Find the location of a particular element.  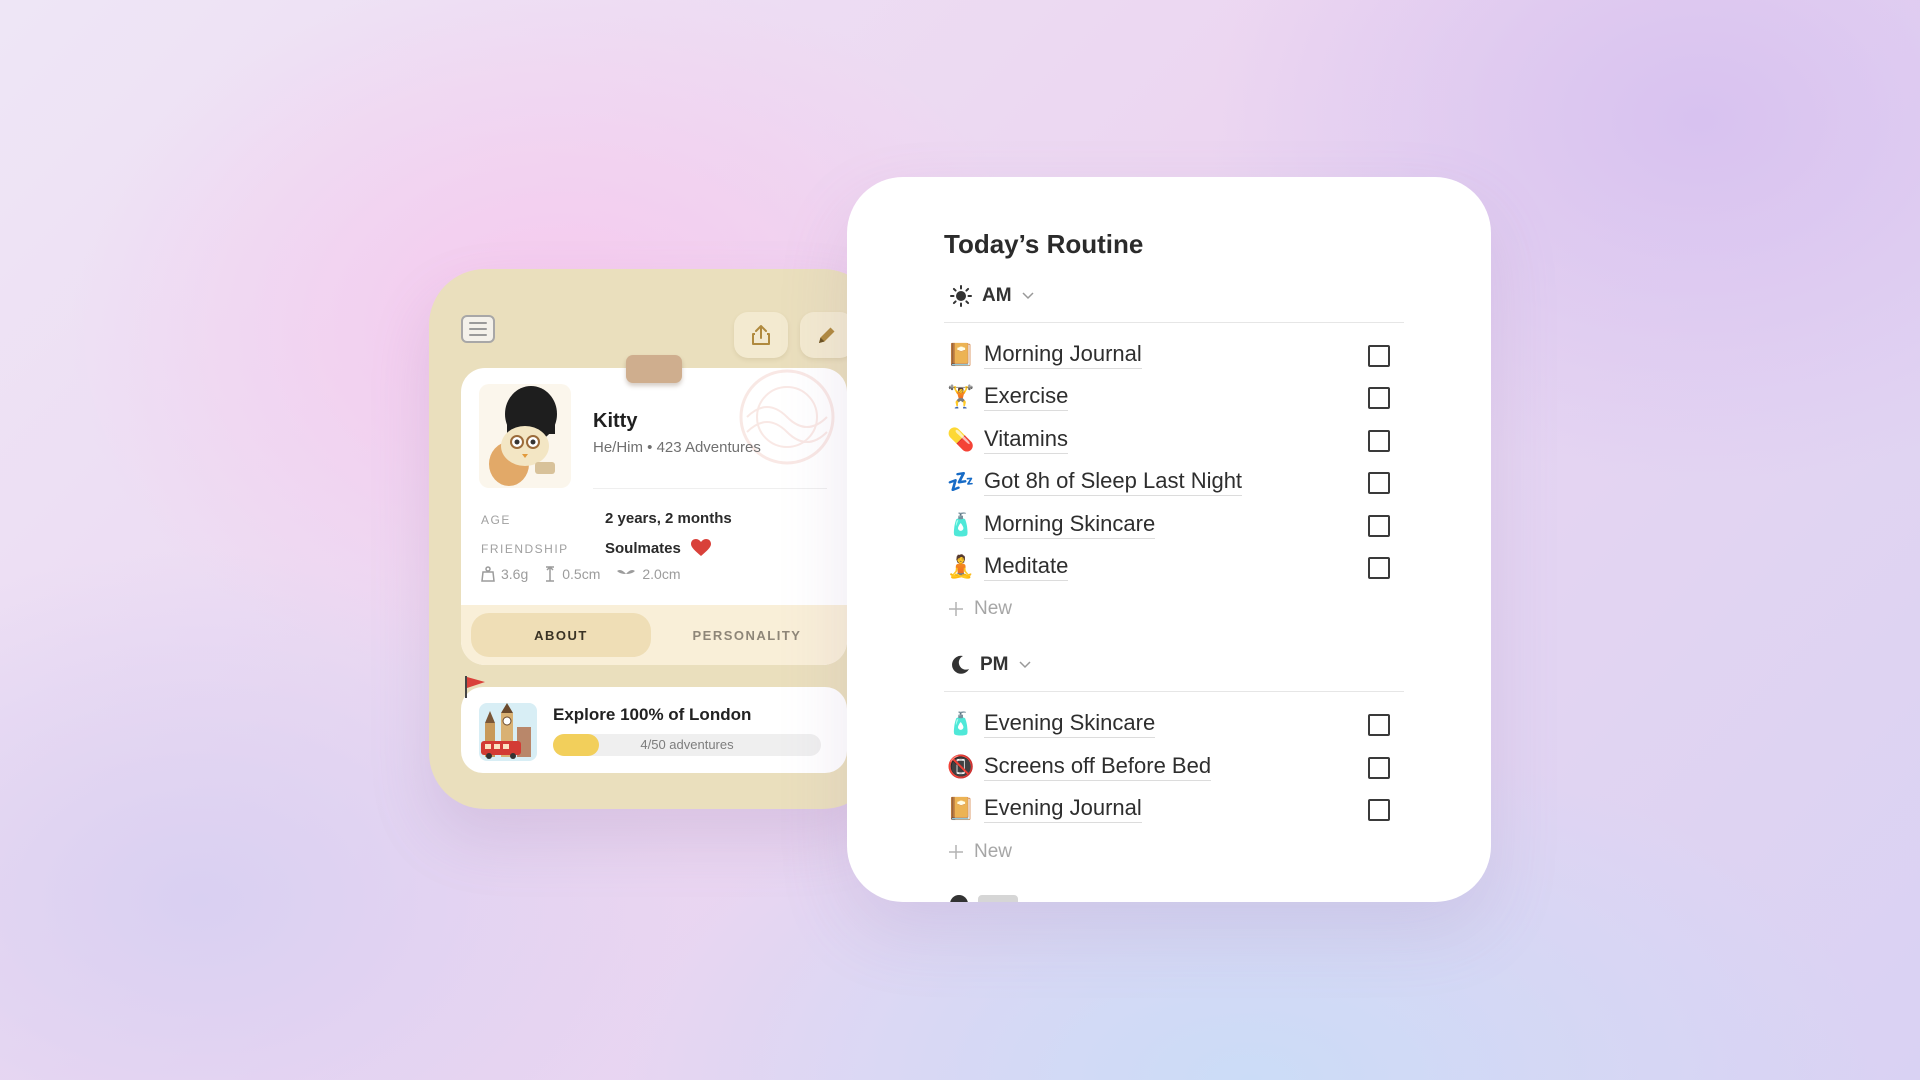

task-row: 📔 Morning Journal is located at coordinates (1176, 355).